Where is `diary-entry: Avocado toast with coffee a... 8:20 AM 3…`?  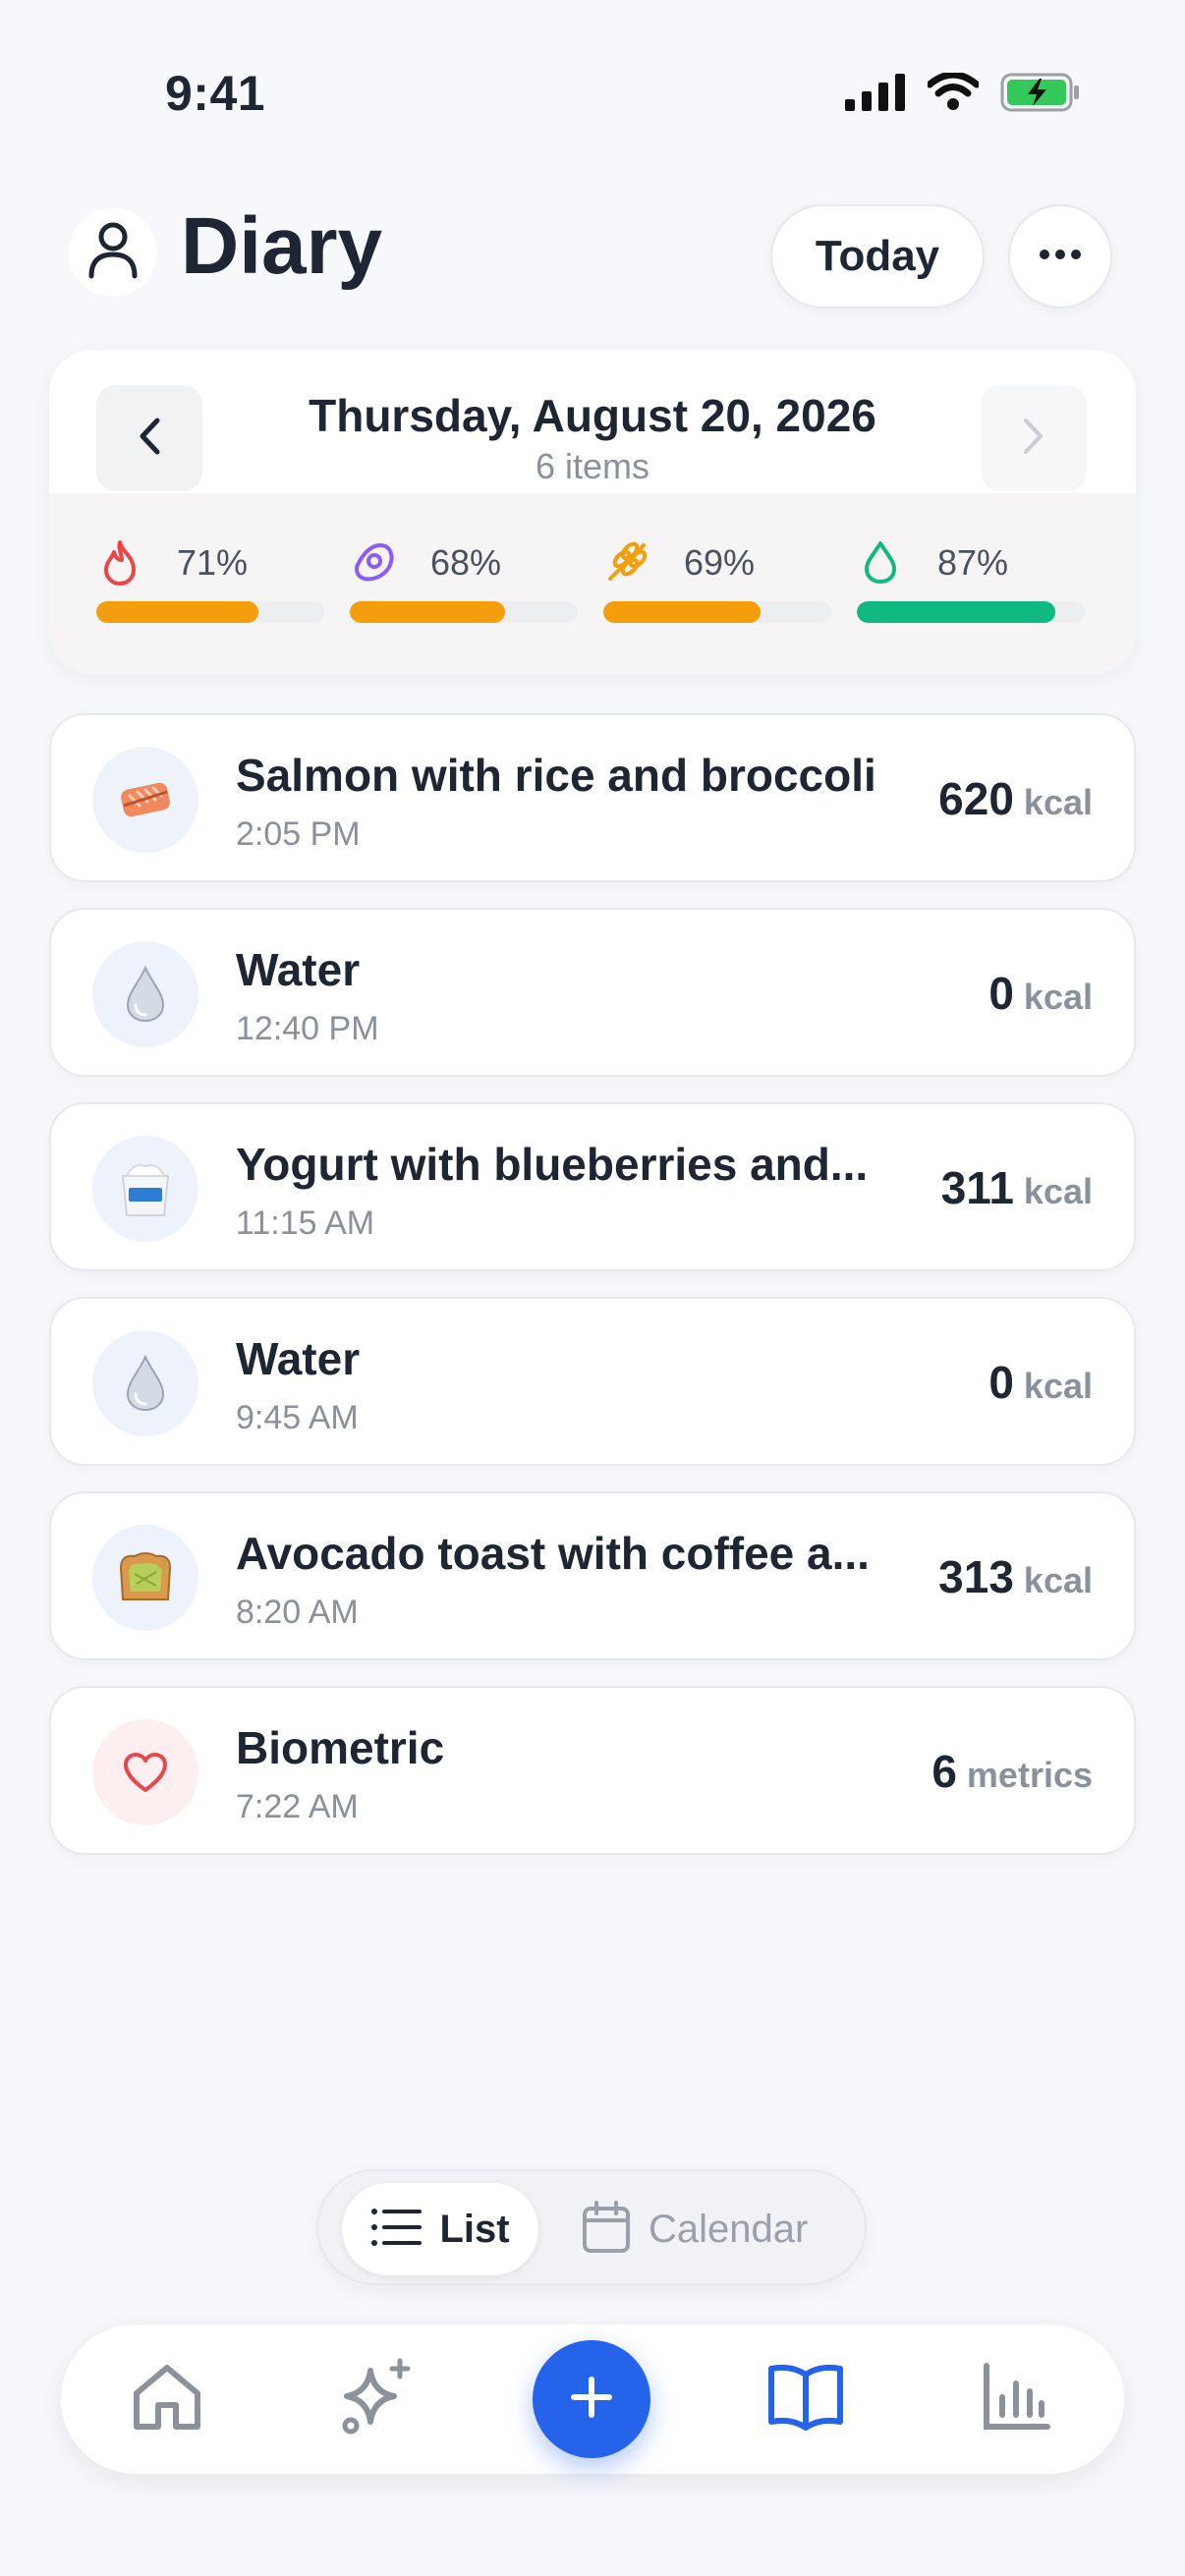
diary-entry: Avocado toast with coffee a... 8:20 AM 3… is located at coordinates (592, 1575).